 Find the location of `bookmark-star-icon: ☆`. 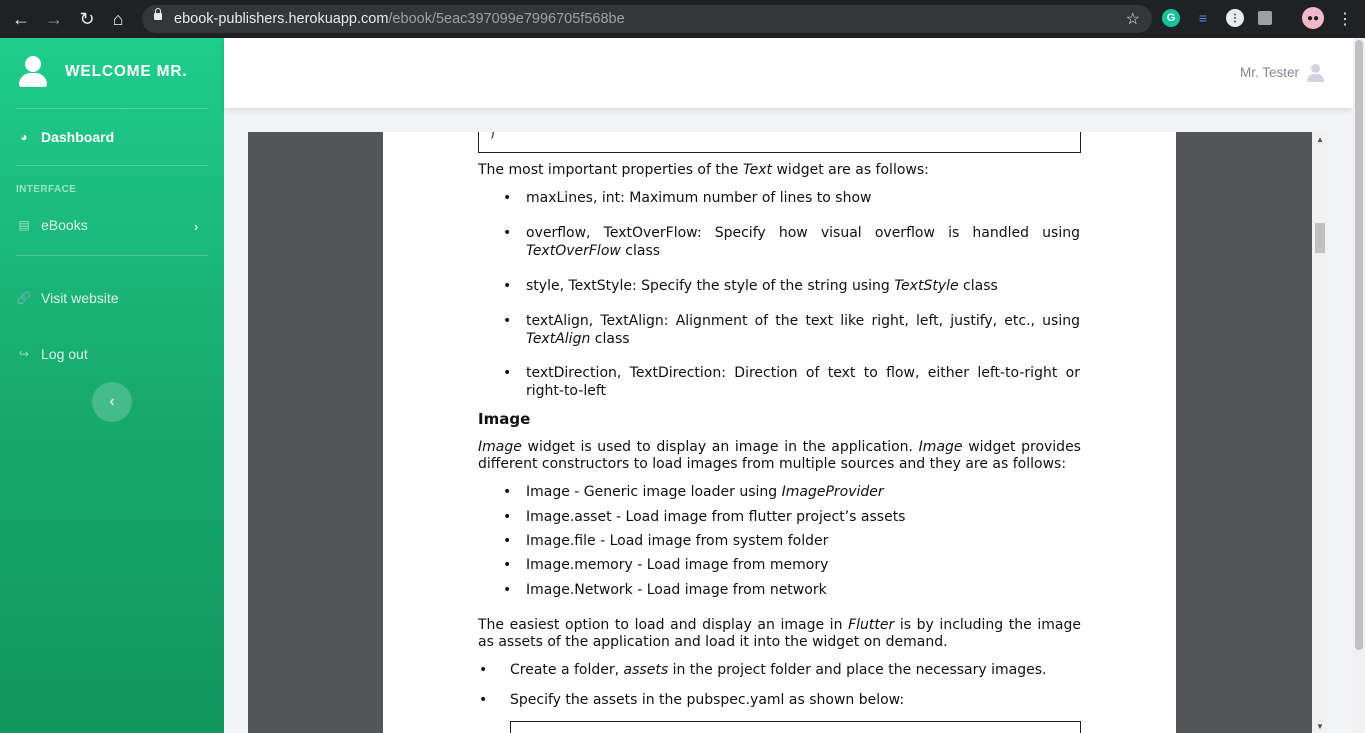

bookmark-star-icon: ☆ is located at coordinates (1133, 19).